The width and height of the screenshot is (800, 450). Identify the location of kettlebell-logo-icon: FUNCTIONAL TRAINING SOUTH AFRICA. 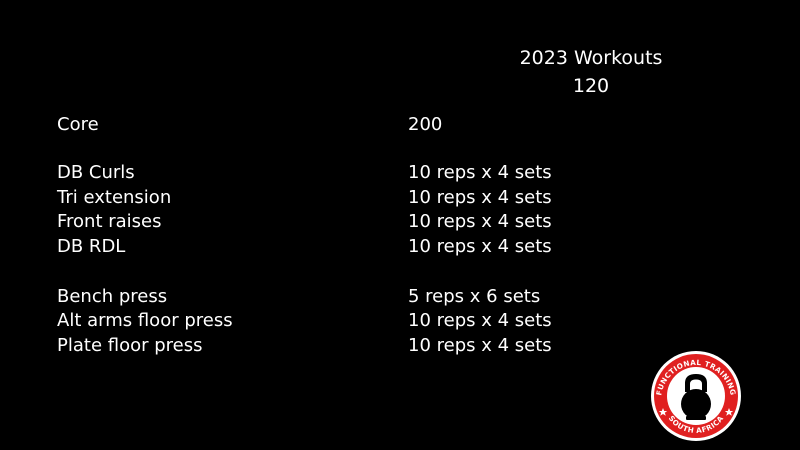
(696, 396).